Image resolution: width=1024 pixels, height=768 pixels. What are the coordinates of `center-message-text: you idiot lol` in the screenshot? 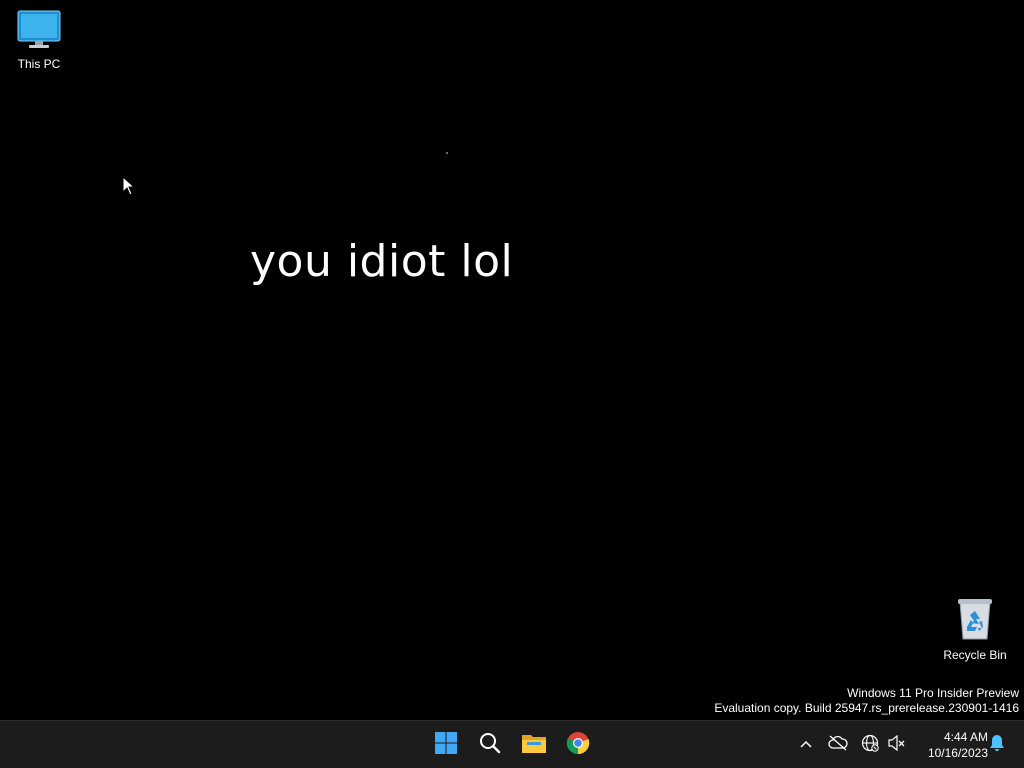 It's located at (382, 261).